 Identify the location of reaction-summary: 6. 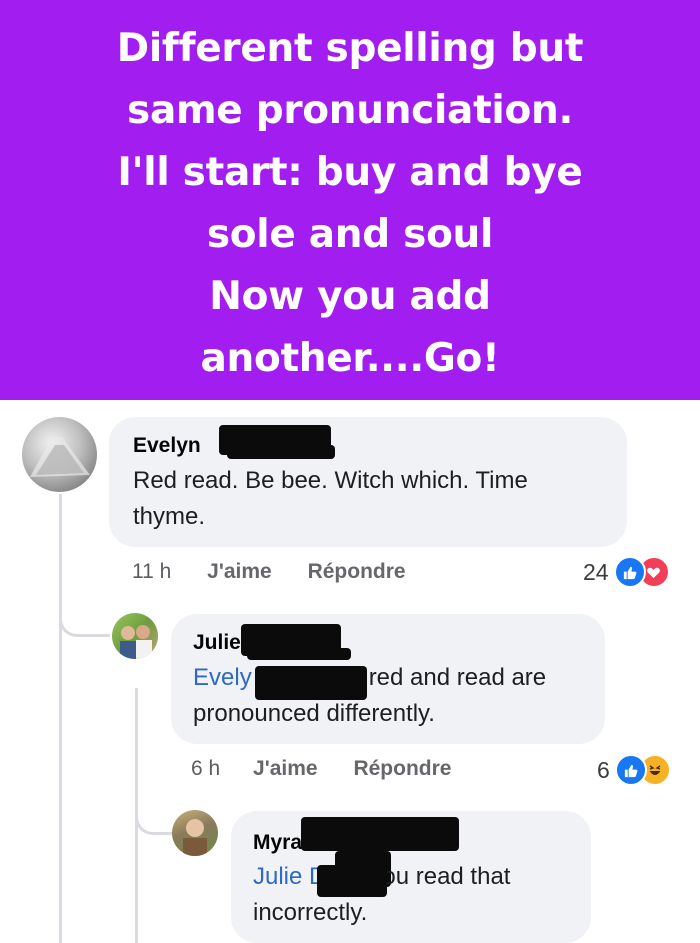
(634, 770).